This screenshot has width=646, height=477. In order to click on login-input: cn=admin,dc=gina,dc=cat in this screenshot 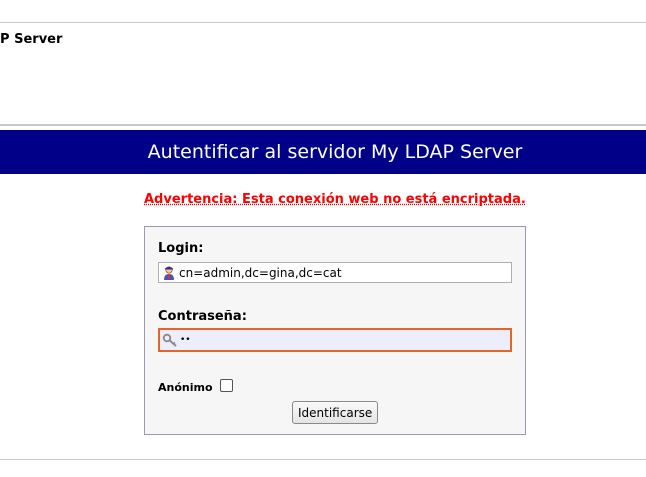, I will do `click(335, 272)`.